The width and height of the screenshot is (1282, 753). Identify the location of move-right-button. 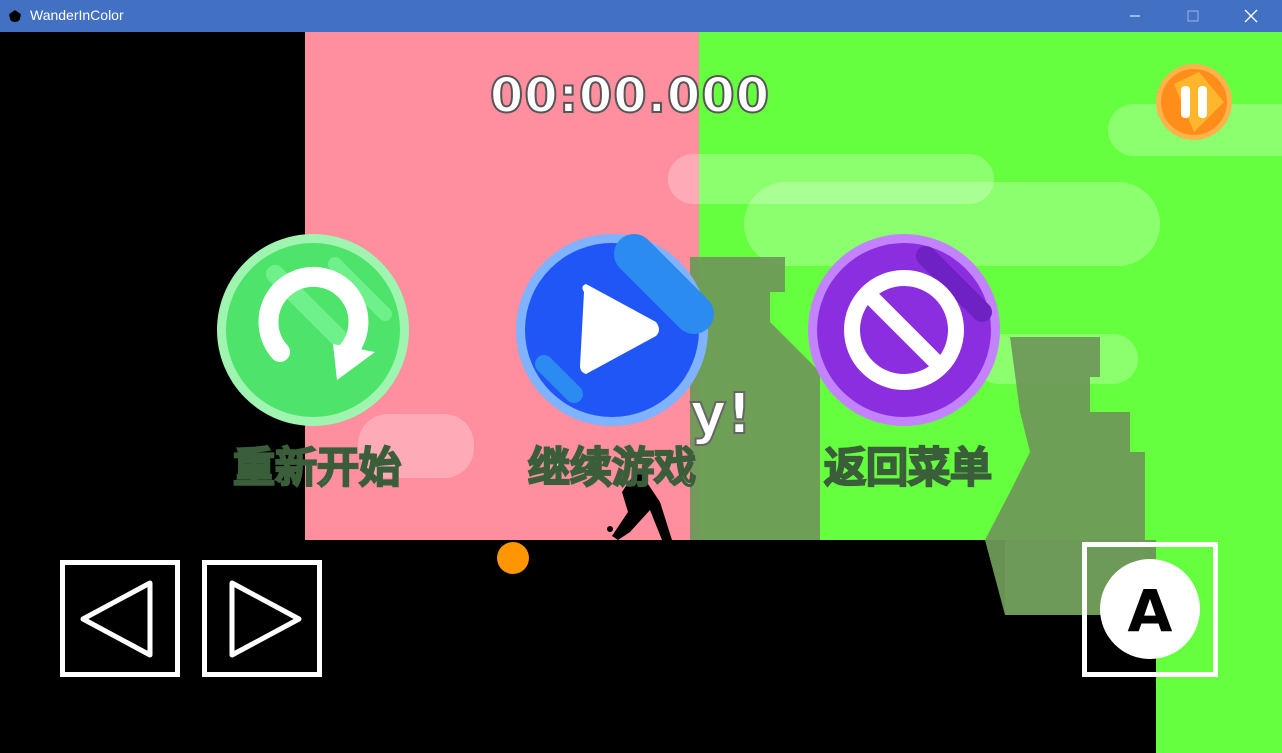
(262, 618).